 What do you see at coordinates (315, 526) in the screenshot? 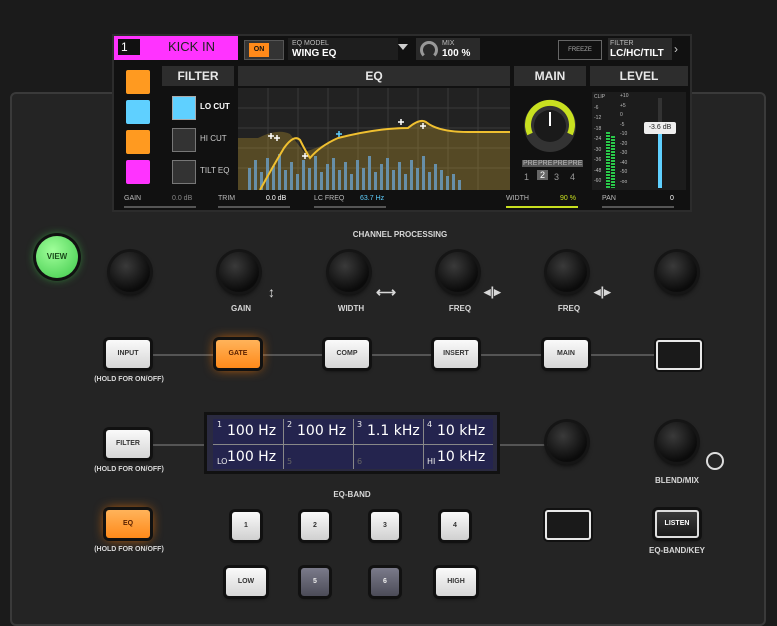
I see `band-2-button: 2` at bounding box center [315, 526].